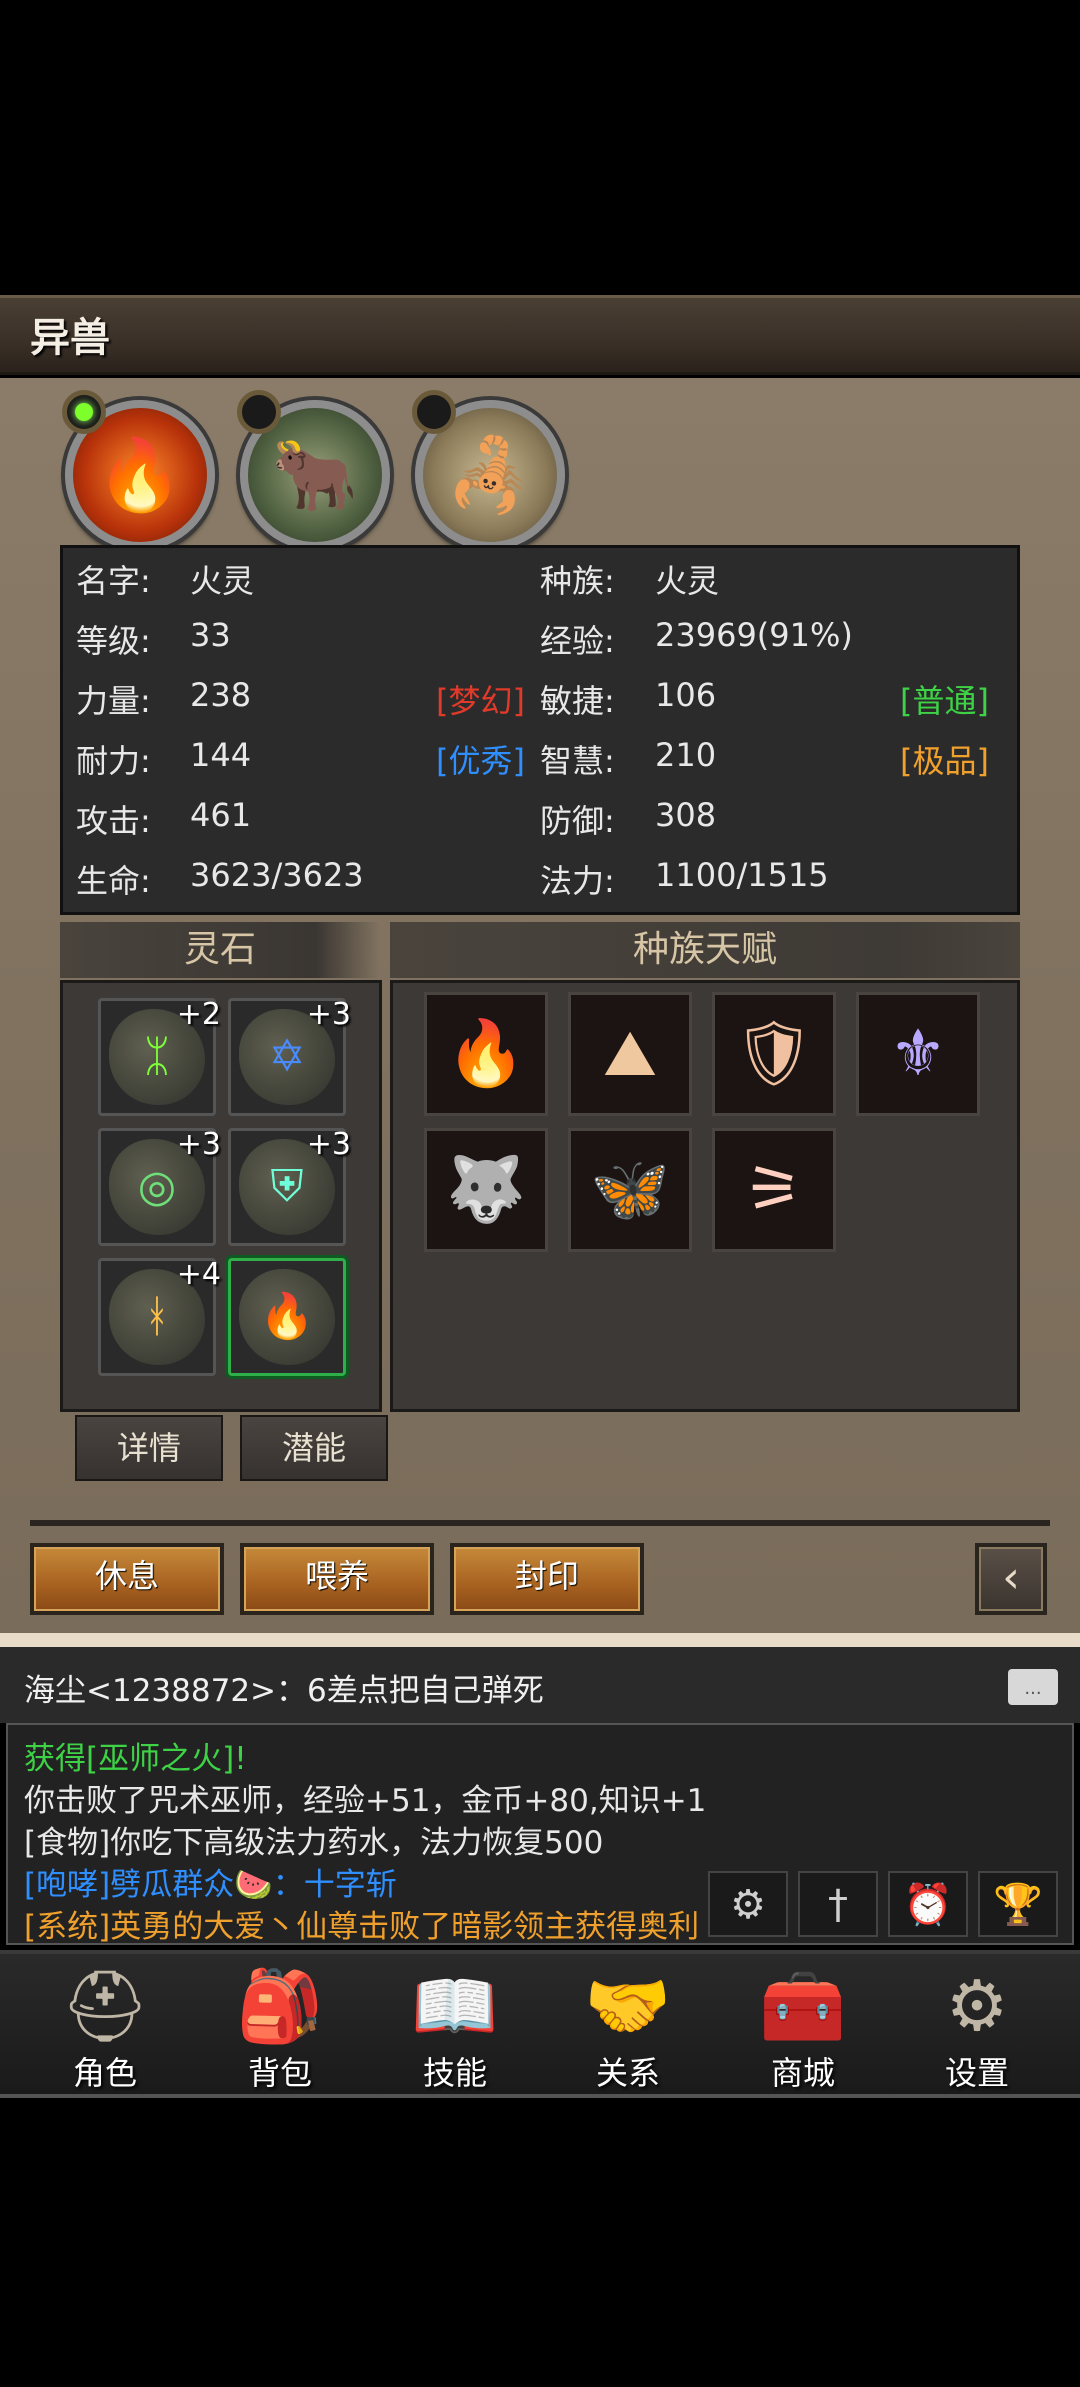 The height and width of the screenshot is (2387, 1080). What do you see at coordinates (280, 2006) in the screenshot?
I see `backpack-icon: 🎒` at bounding box center [280, 2006].